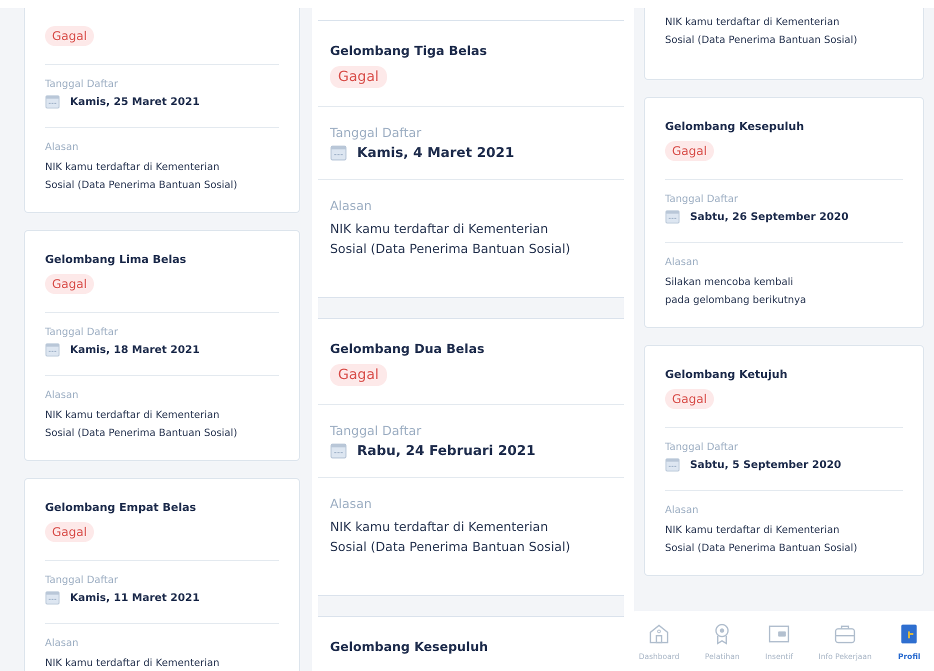 The height and width of the screenshot is (671, 934). What do you see at coordinates (766, 464) in the screenshot?
I see `registration-date: Sabtu, 5 September 2020` at bounding box center [766, 464].